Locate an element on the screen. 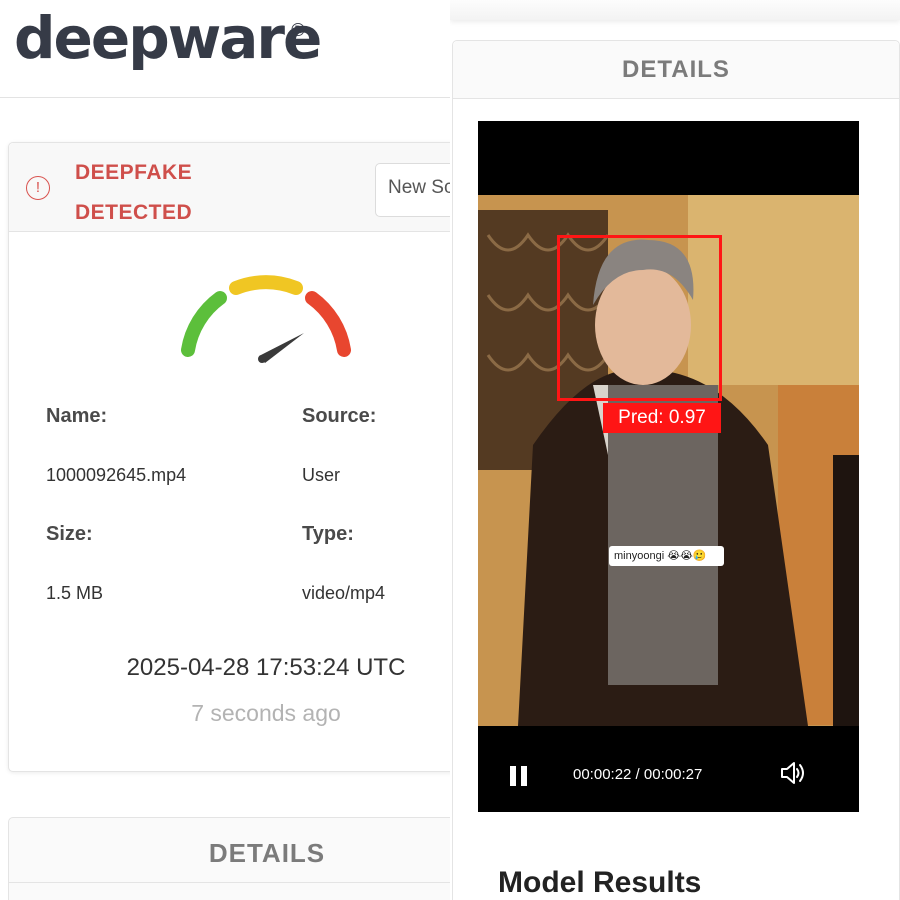 This screenshot has height=900, width=900. scan-timestamp: 2025-04-28 17:53:24 UTC is located at coordinates (266, 667).